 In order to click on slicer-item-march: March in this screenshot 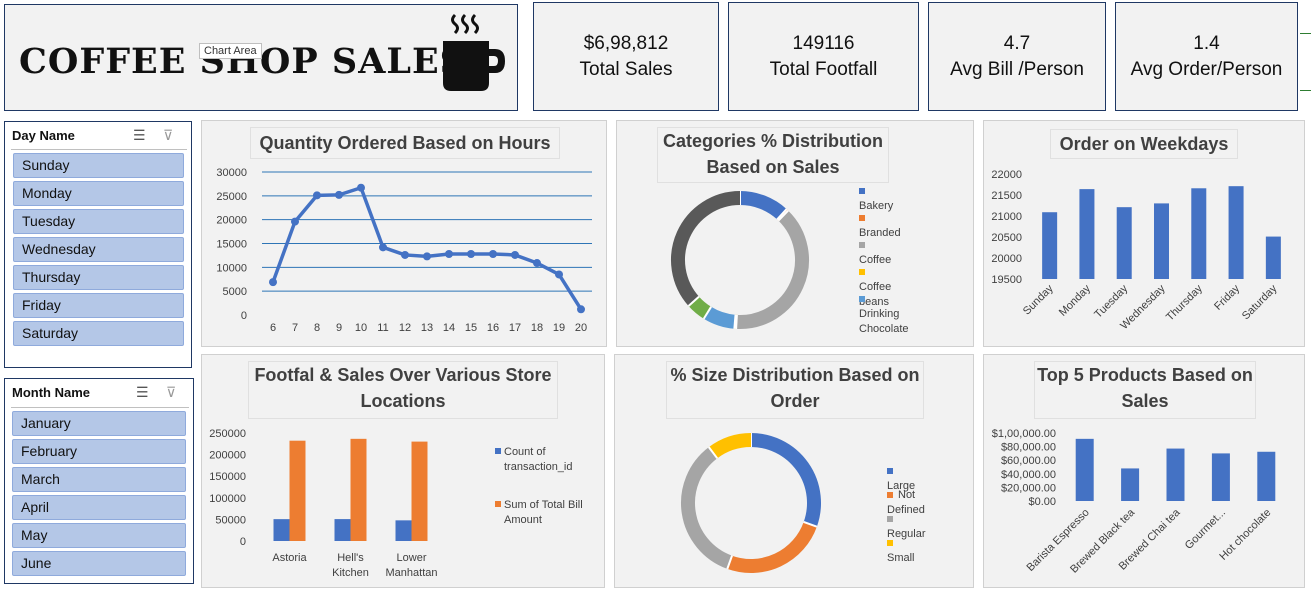, I will do `click(99, 479)`.